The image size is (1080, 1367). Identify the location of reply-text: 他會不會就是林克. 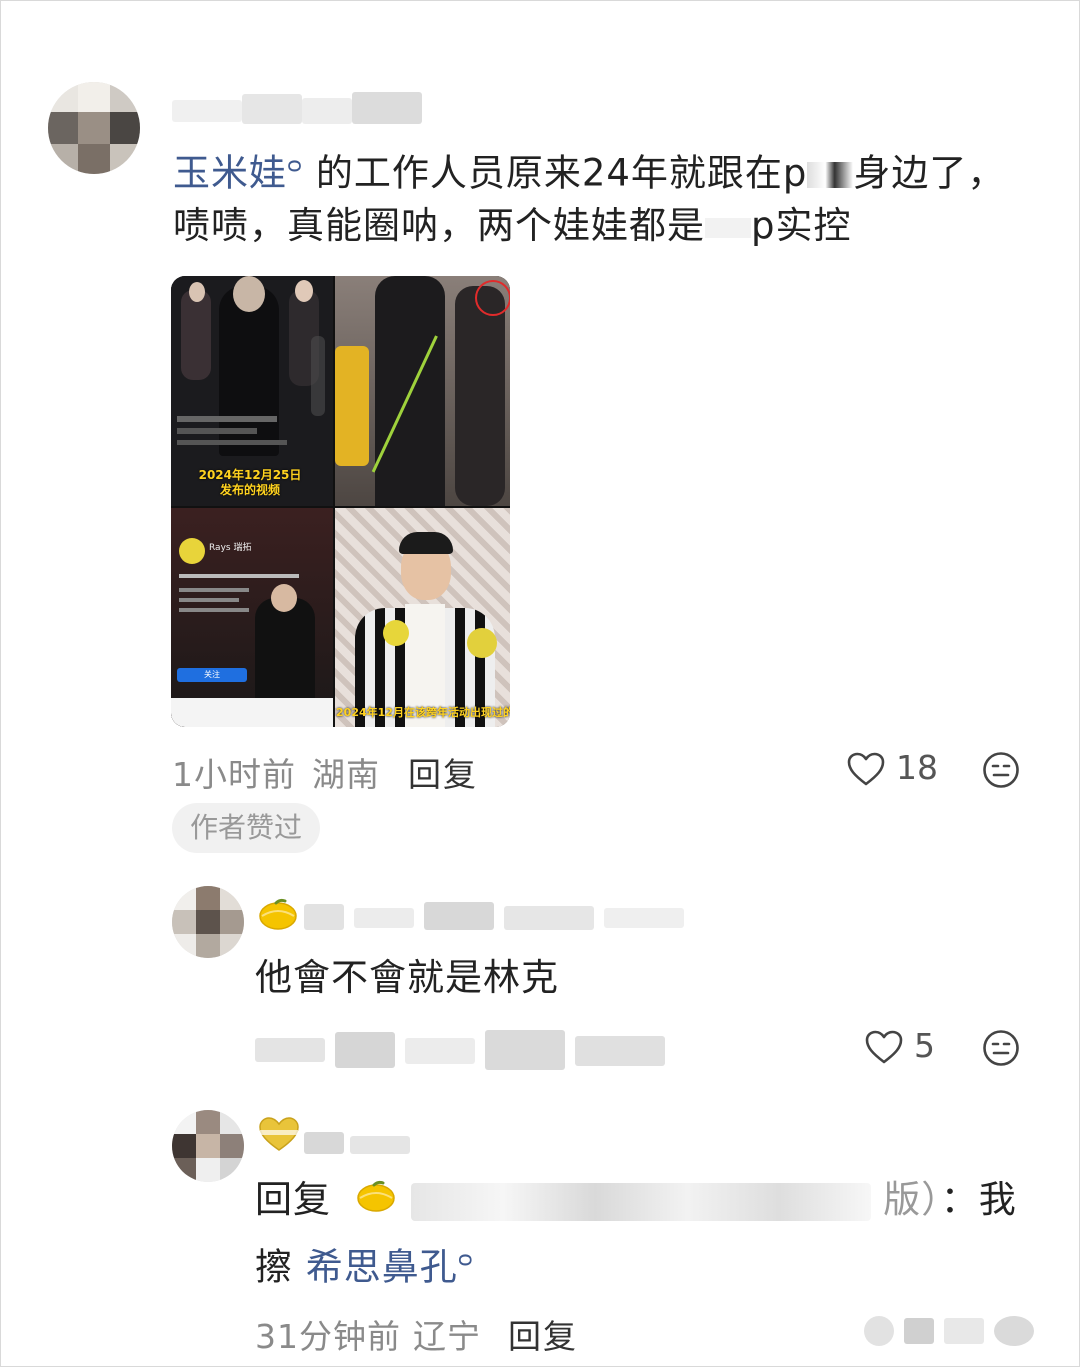
(407, 977).